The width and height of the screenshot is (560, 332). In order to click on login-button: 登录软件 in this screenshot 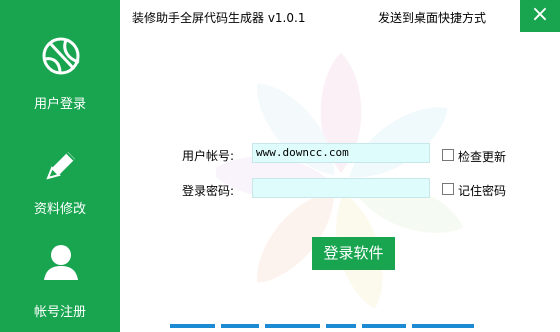, I will do `click(353, 253)`.